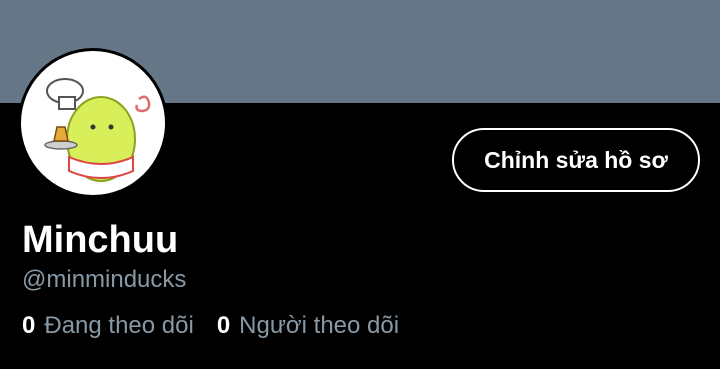  I want to click on avatar-image, so click(93, 123).